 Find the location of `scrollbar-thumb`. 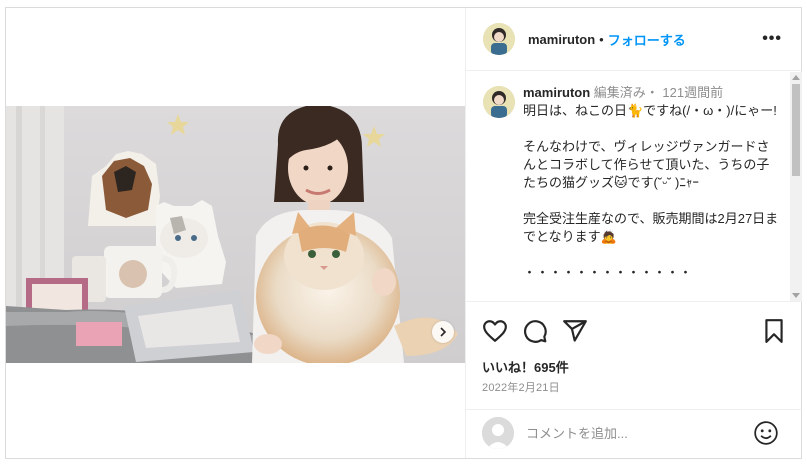

scrollbar-thumb is located at coordinates (796, 130).